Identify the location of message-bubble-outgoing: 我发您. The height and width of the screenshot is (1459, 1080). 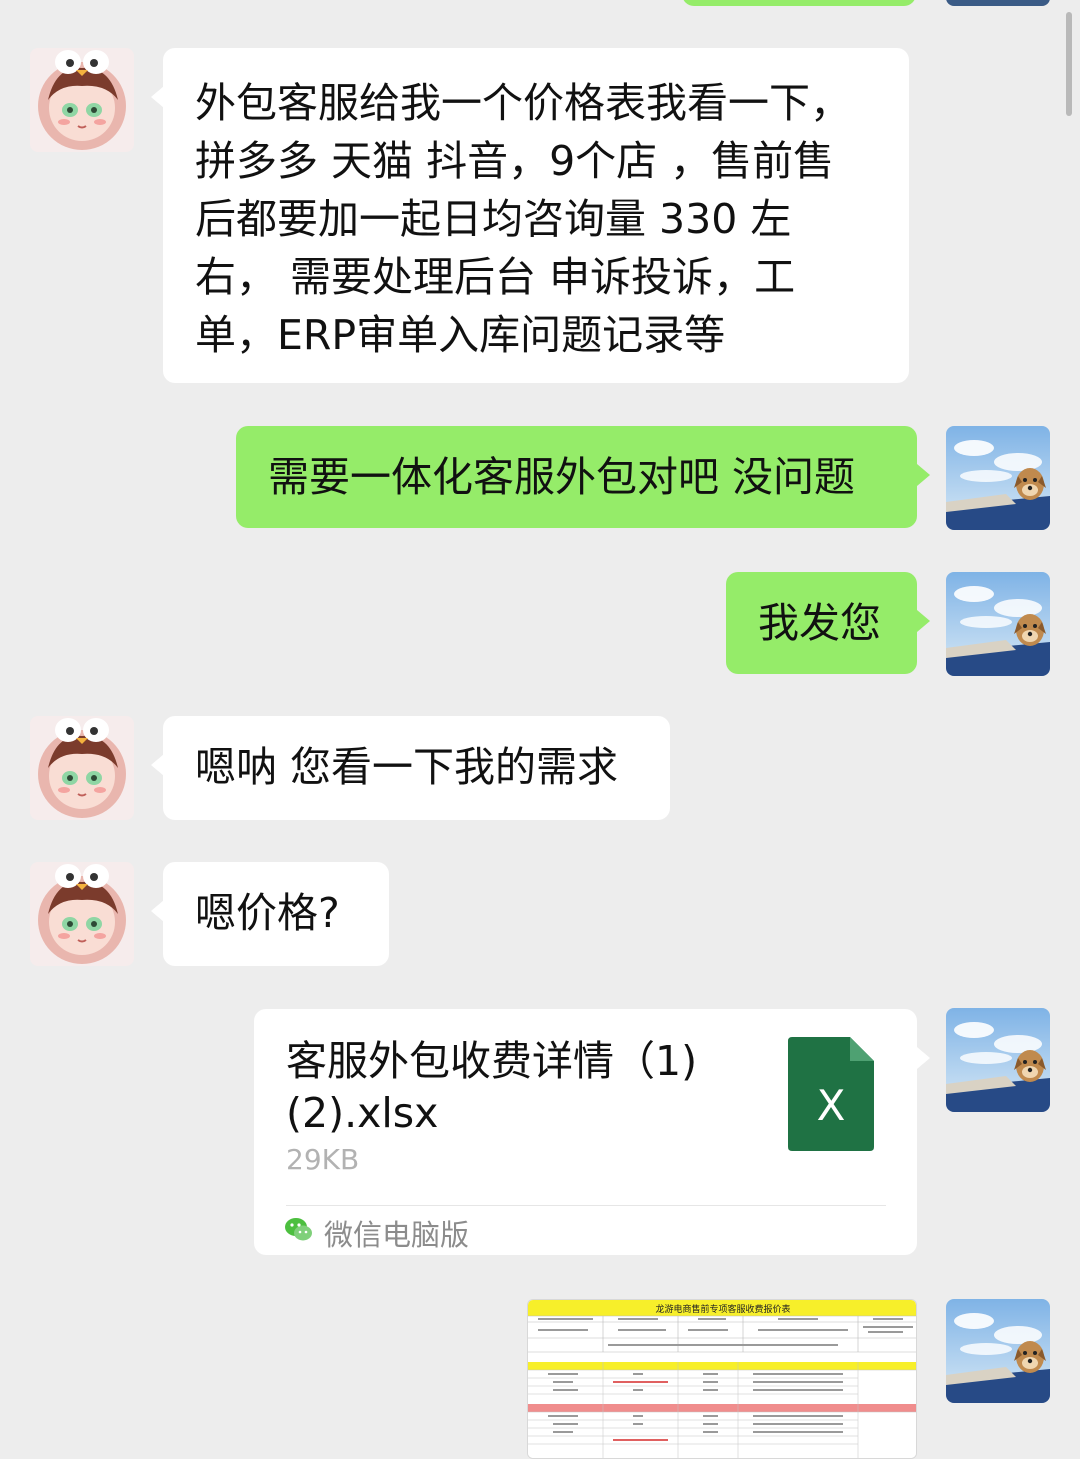
(821, 623).